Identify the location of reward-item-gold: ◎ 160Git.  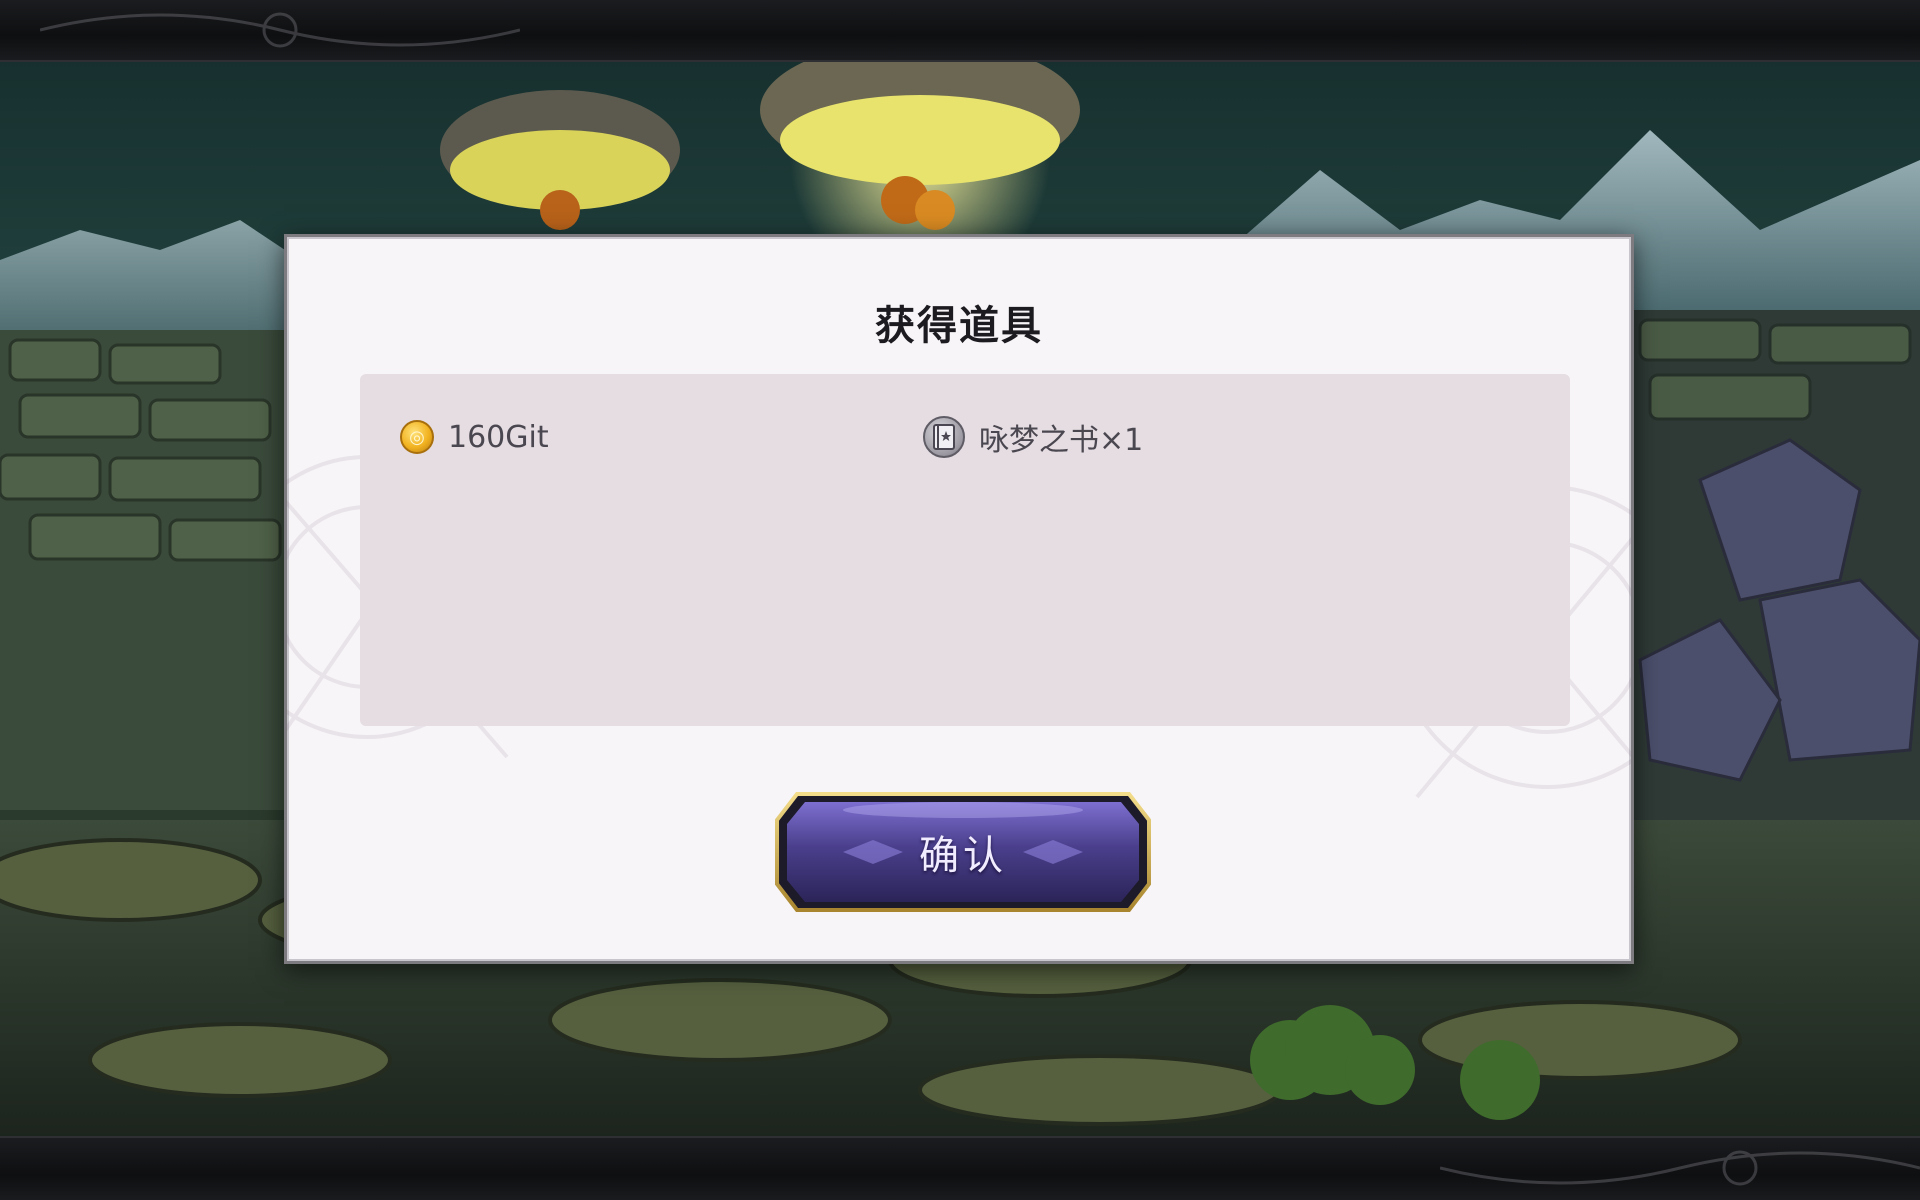
(474, 437).